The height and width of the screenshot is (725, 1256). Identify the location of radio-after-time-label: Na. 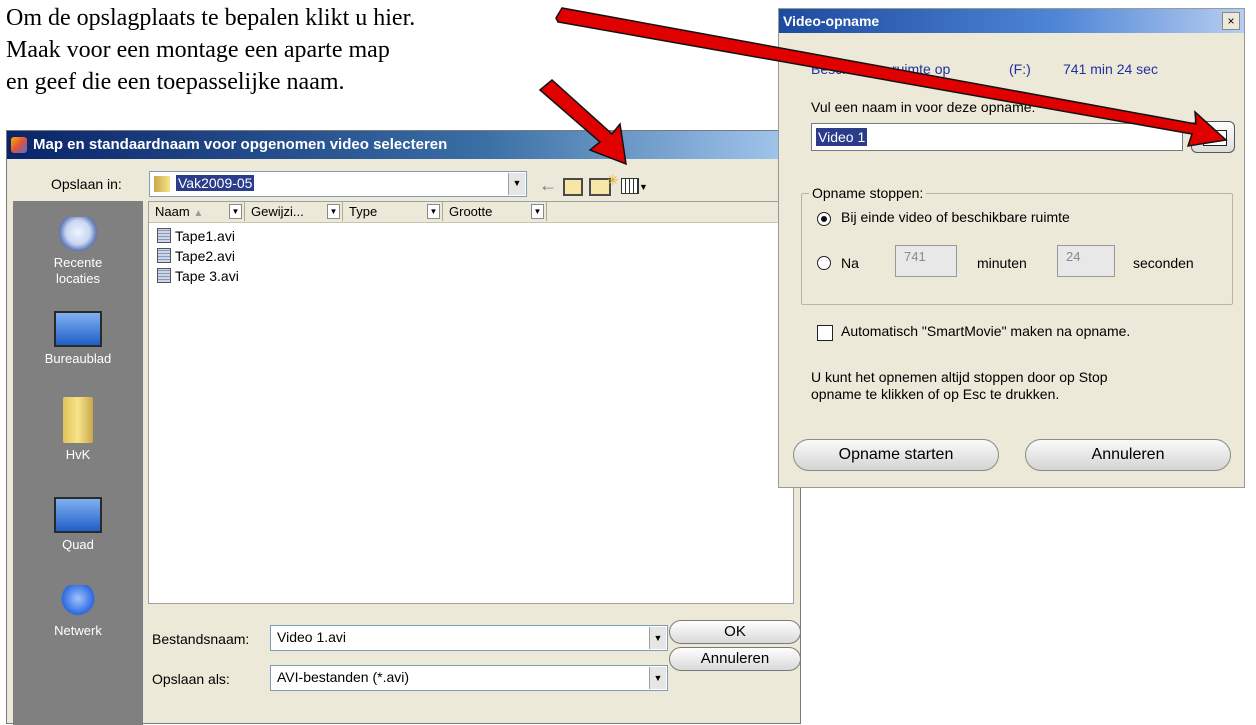
(850, 263).